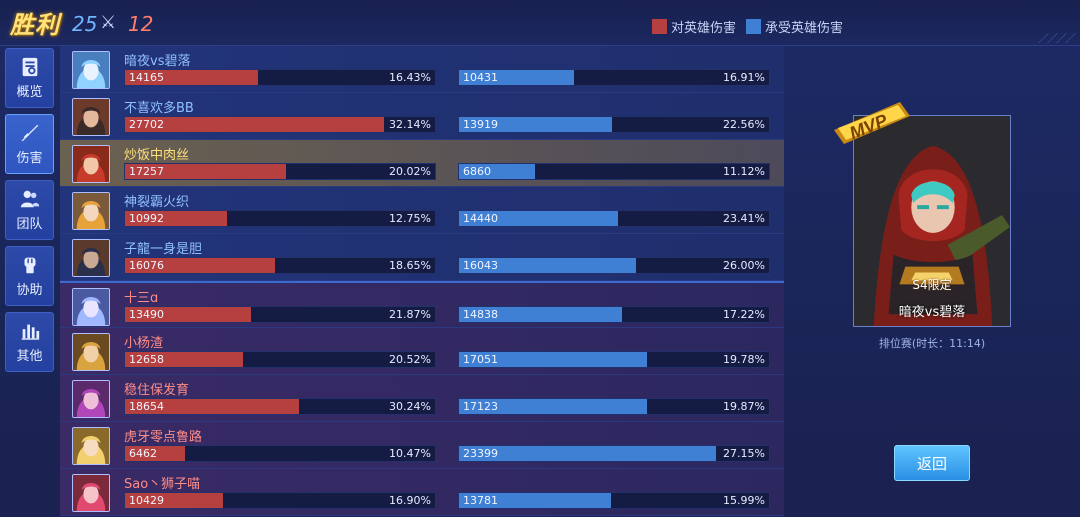 The width and height of the screenshot is (1080, 517). Describe the element at coordinates (163, 437) in the screenshot. I see `player-name: 虎牙零点鲁路` at that location.